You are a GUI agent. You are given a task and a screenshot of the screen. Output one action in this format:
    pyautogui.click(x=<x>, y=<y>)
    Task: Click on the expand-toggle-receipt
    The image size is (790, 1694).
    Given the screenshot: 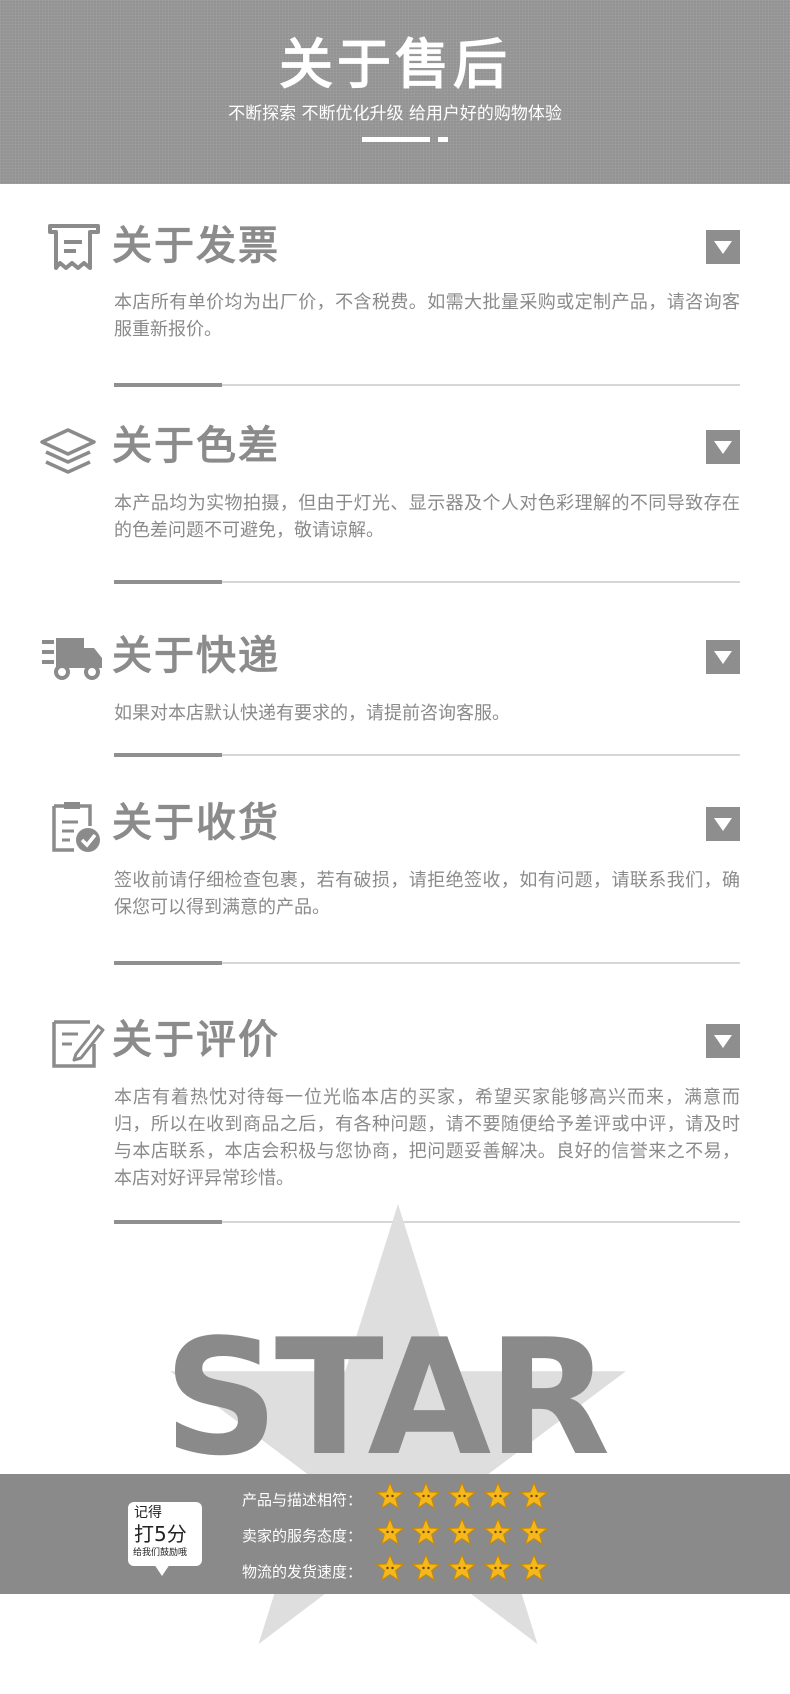 What is the action you would take?
    pyautogui.click(x=723, y=824)
    